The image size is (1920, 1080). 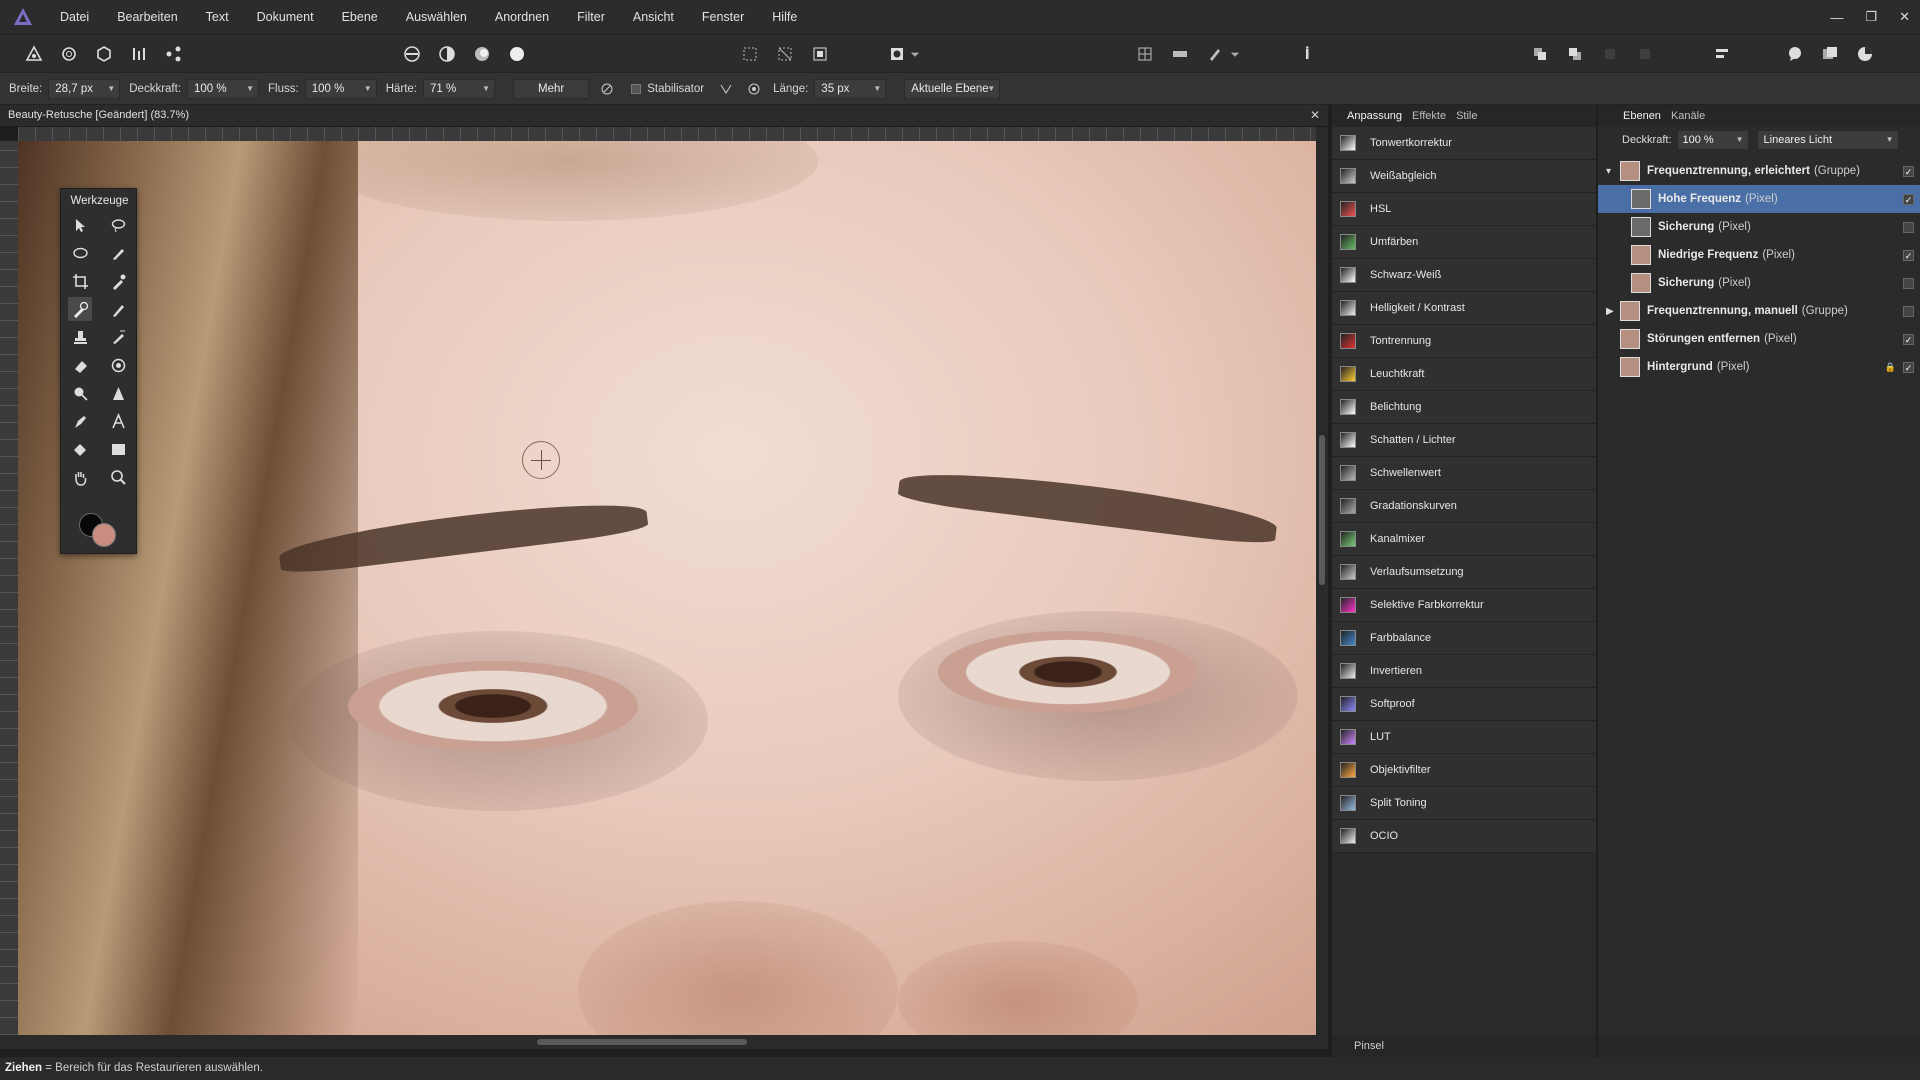 What do you see at coordinates (1795, 54) in the screenshot?
I see `assistant-icon` at bounding box center [1795, 54].